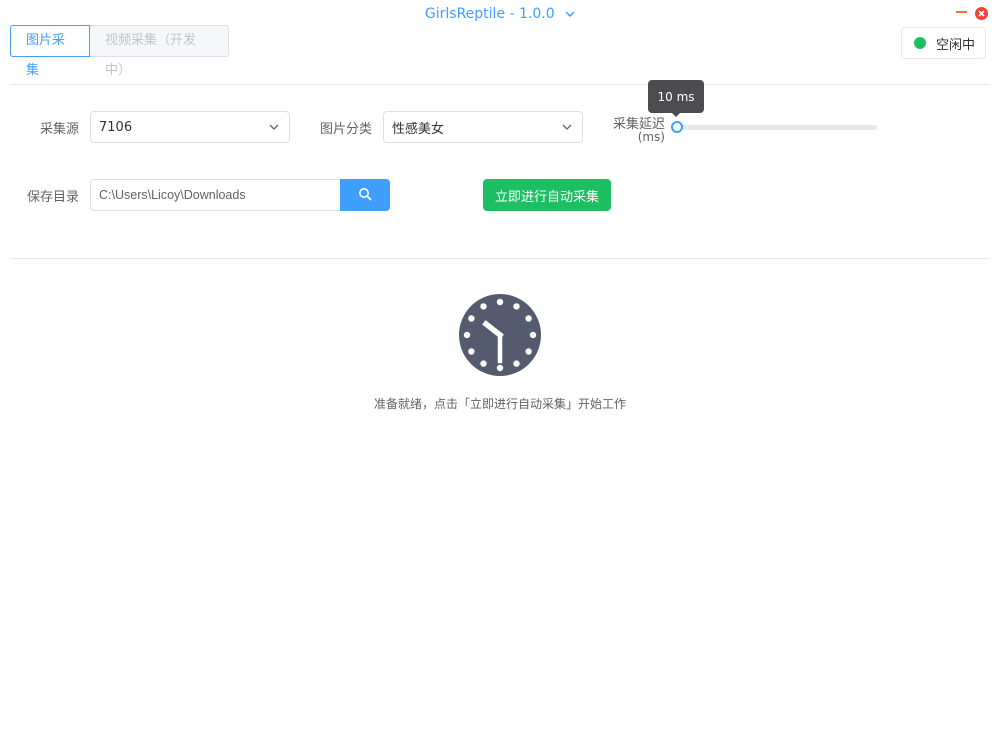  Describe the element at coordinates (59, 129) in the screenshot. I see `source-label: 采集源` at that location.